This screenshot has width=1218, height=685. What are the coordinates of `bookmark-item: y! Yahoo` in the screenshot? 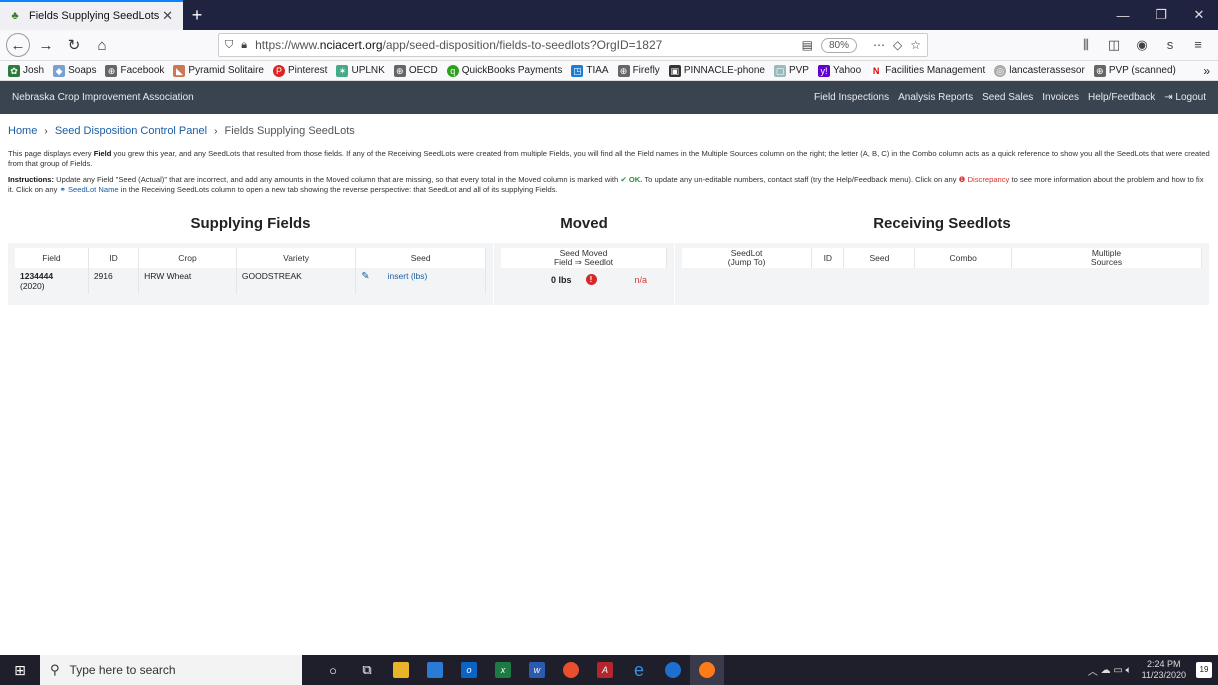 It's located at (839, 70).